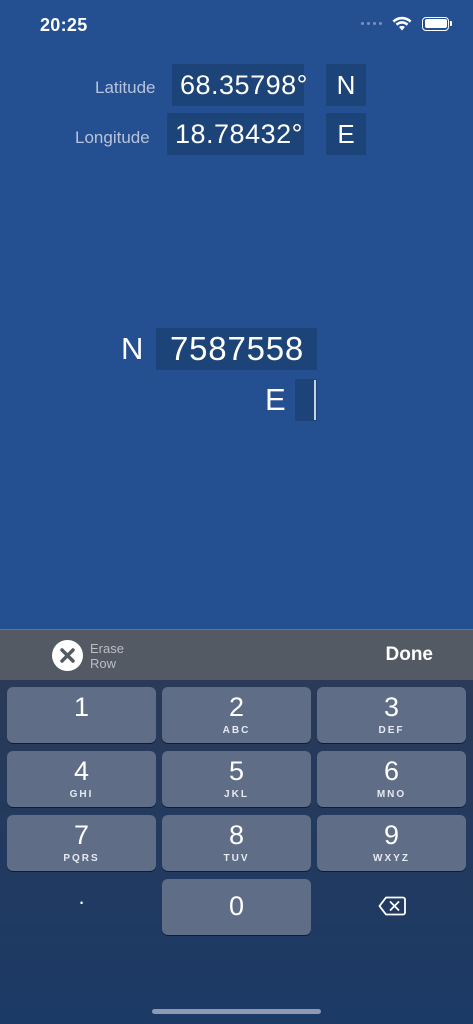  What do you see at coordinates (391, 835) in the screenshot?
I see `key-digit: 9` at bounding box center [391, 835].